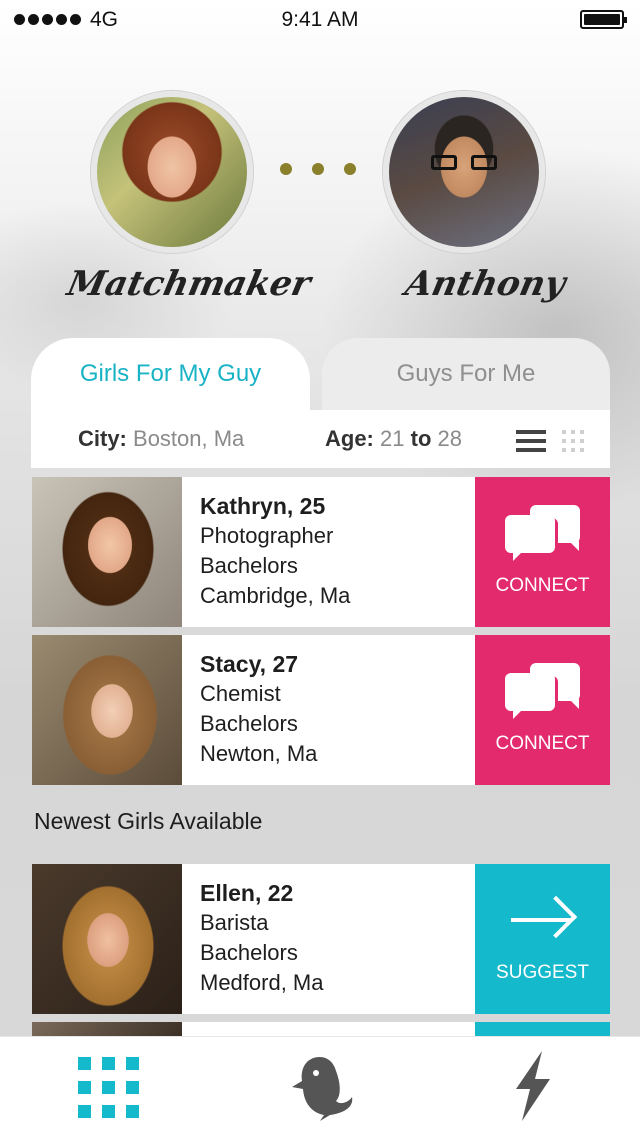 The image size is (640, 1137). What do you see at coordinates (603, 19) in the screenshot?
I see `battery-icon` at bounding box center [603, 19].